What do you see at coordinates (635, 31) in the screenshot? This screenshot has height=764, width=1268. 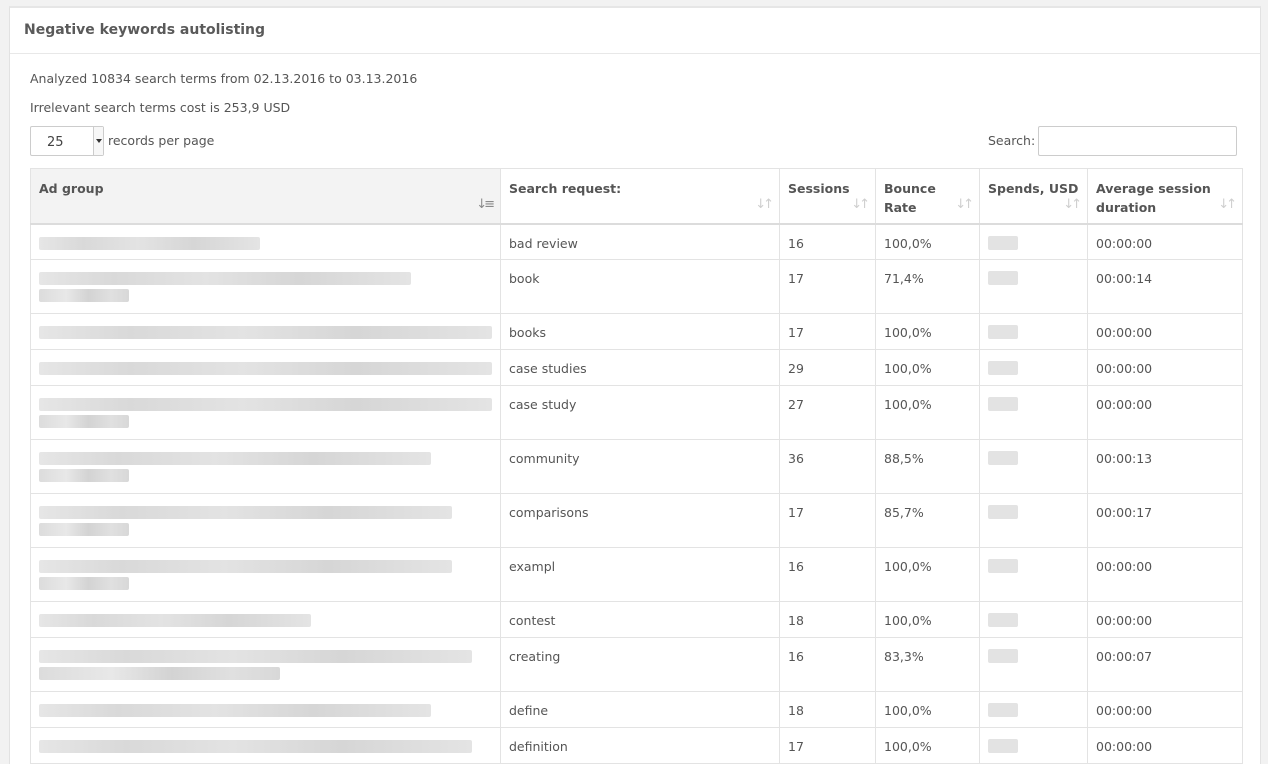 I see `panel-title: Negative keywords autolisting` at bounding box center [635, 31].